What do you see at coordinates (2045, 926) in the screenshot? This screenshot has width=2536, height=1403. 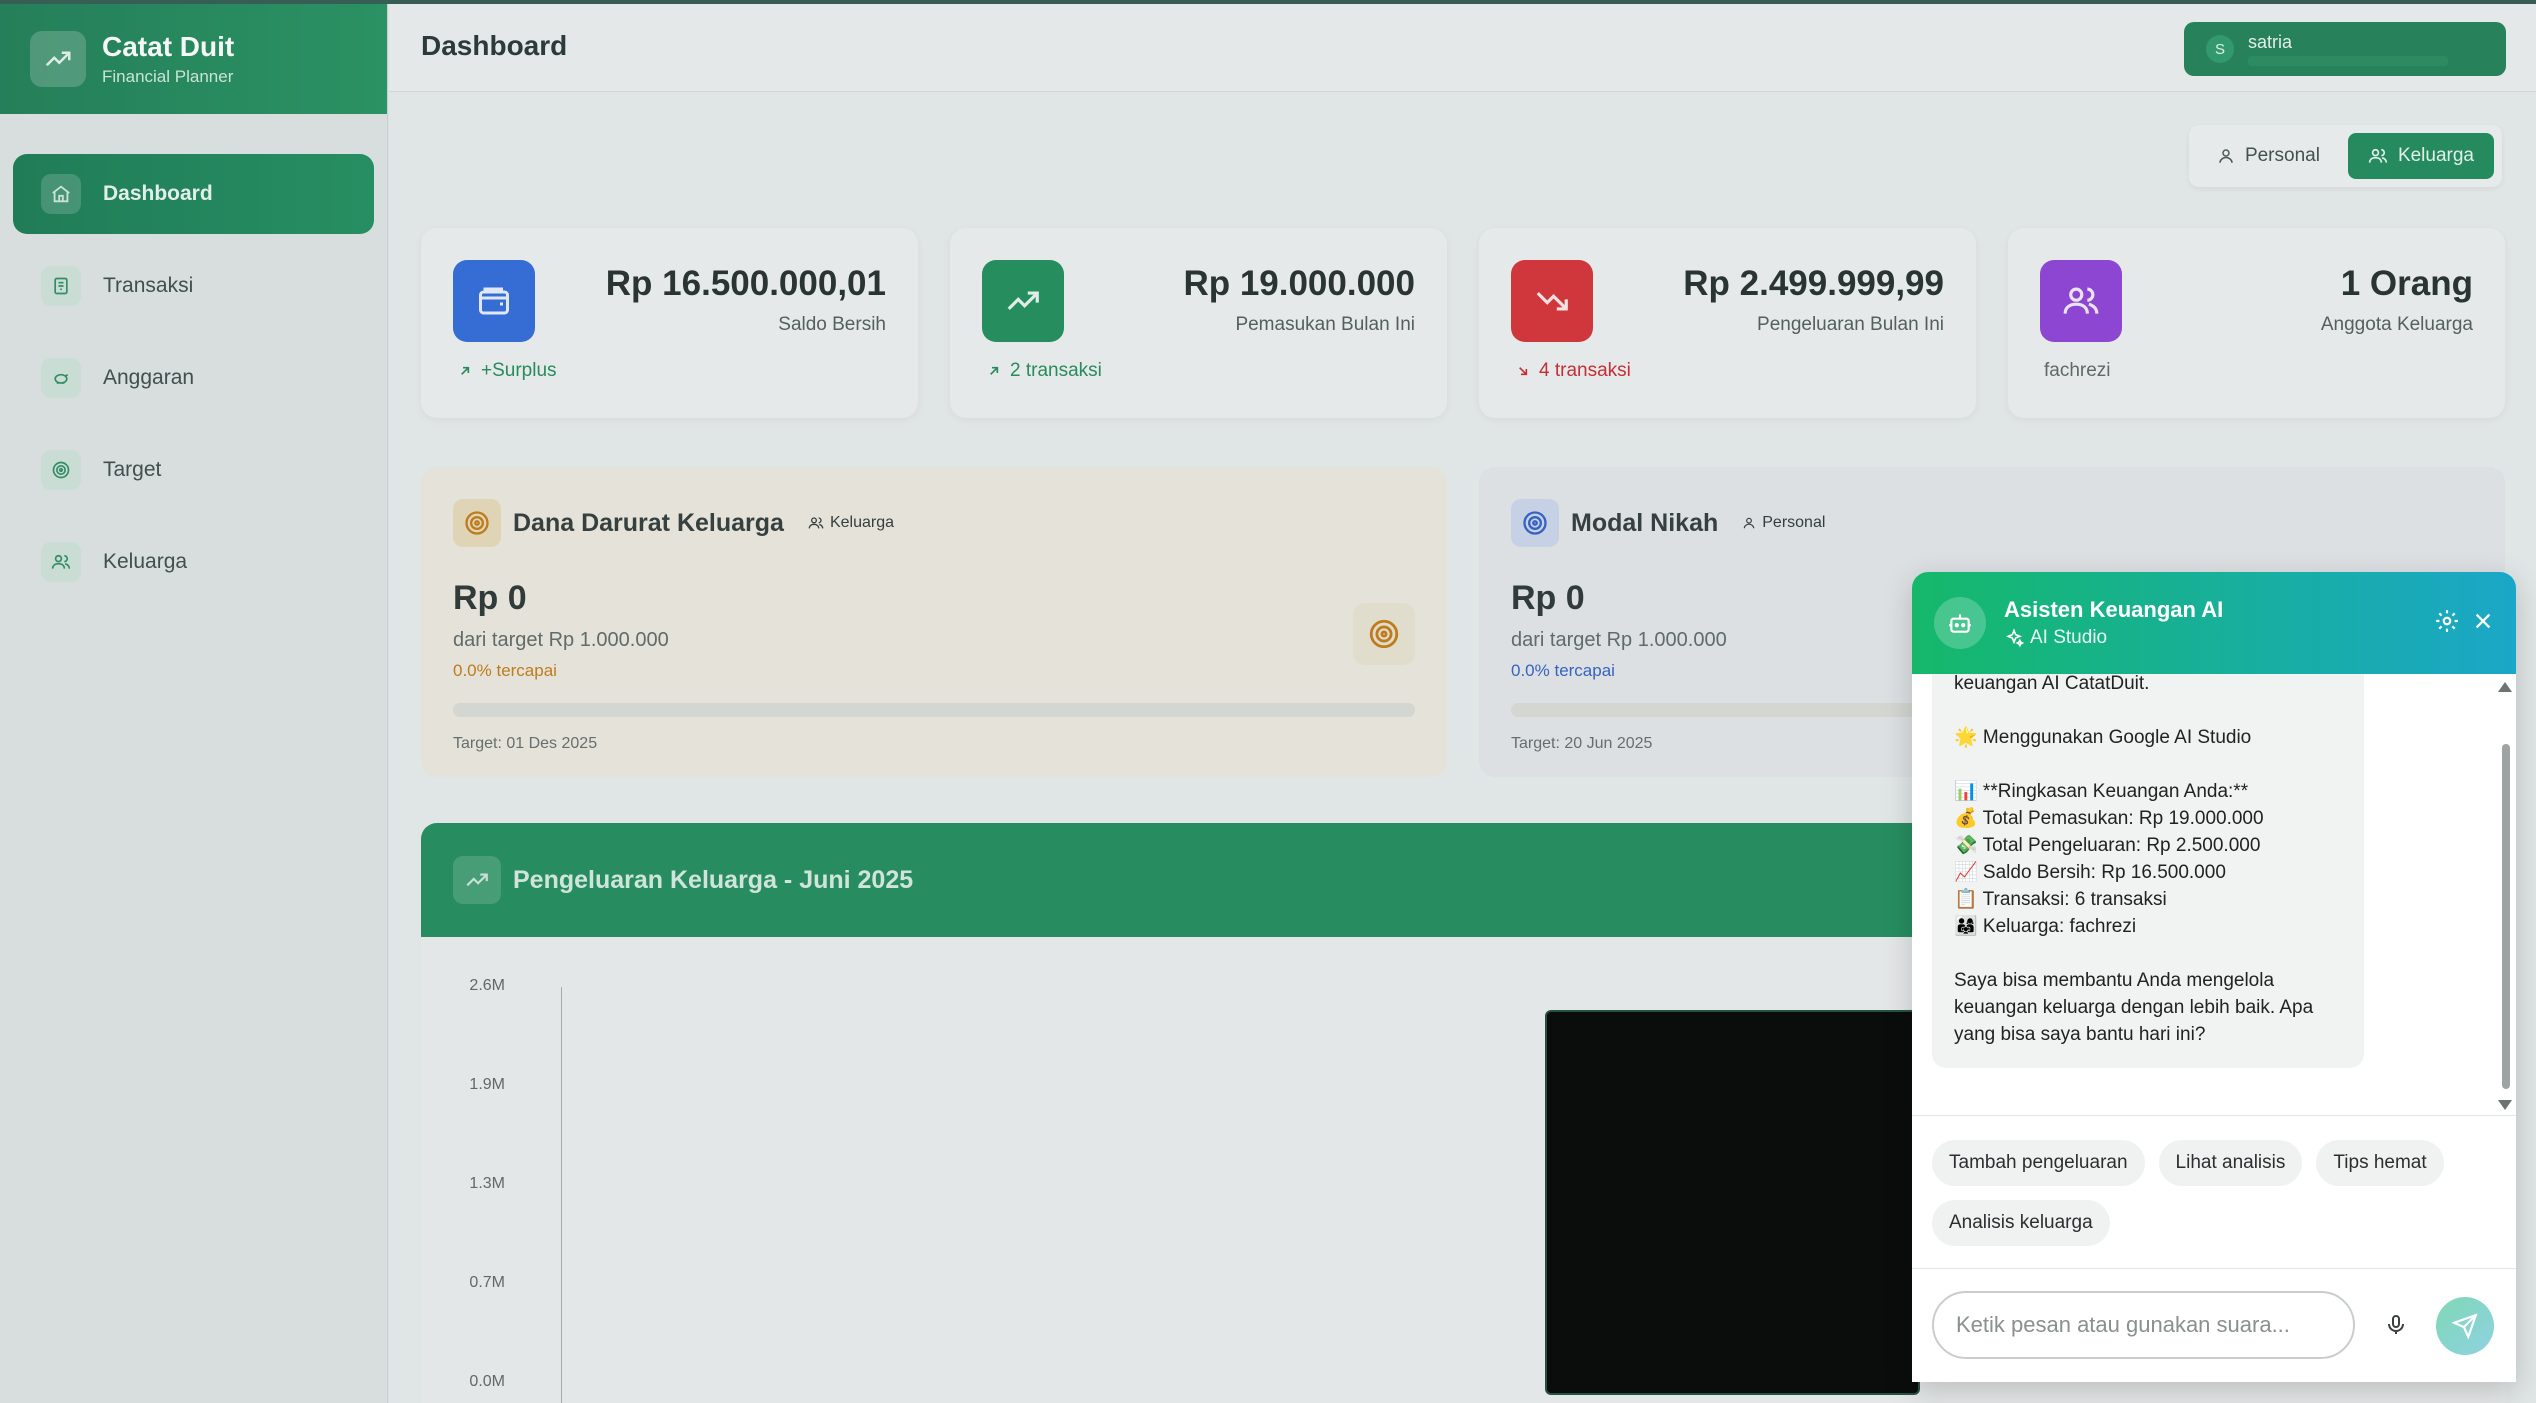 I see `message-line: 👨‍👩‍👧 Keluarga: fachrezi` at bounding box center [2045, 926].